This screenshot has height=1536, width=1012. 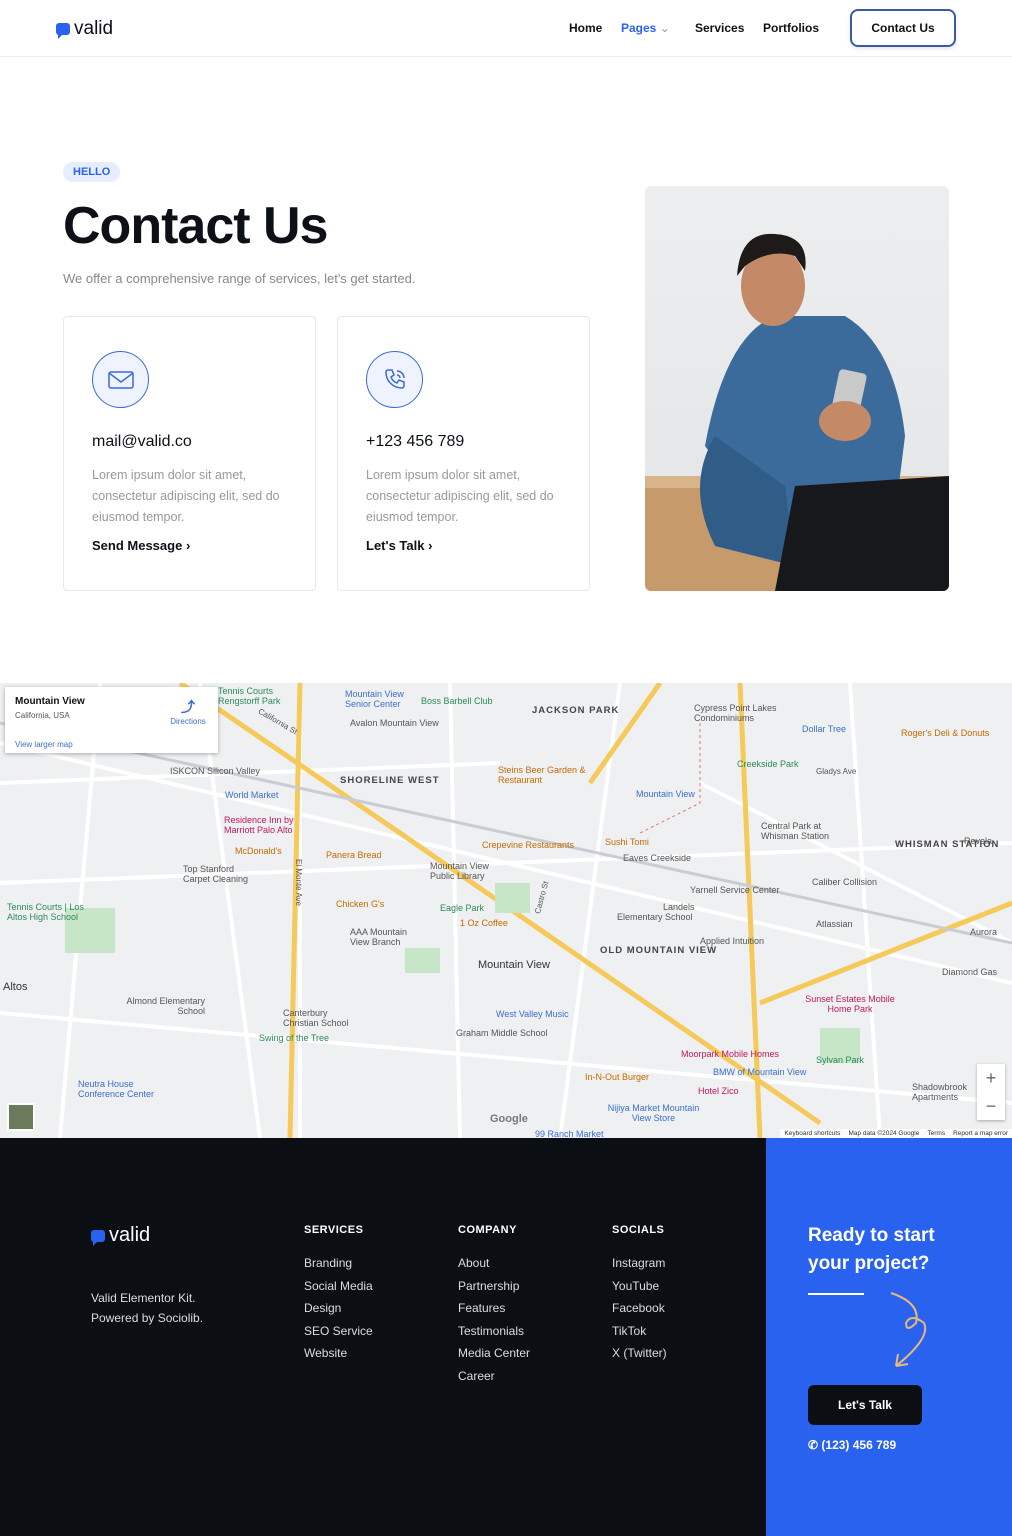 What do you see at coordinates (120, 379) in the screenshot?
I see `envelope-icon` at bounding box center [120, 379].